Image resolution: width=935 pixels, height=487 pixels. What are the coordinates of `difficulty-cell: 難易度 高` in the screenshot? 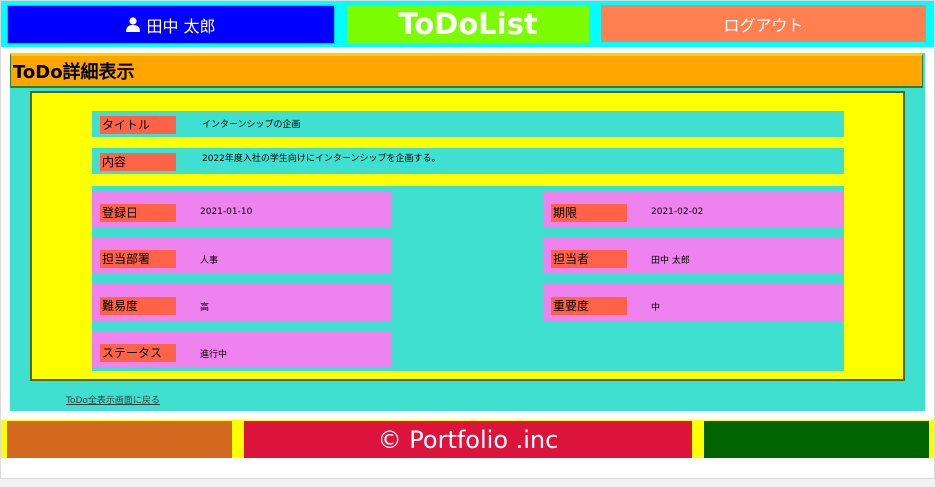 It's located at (242, 302).